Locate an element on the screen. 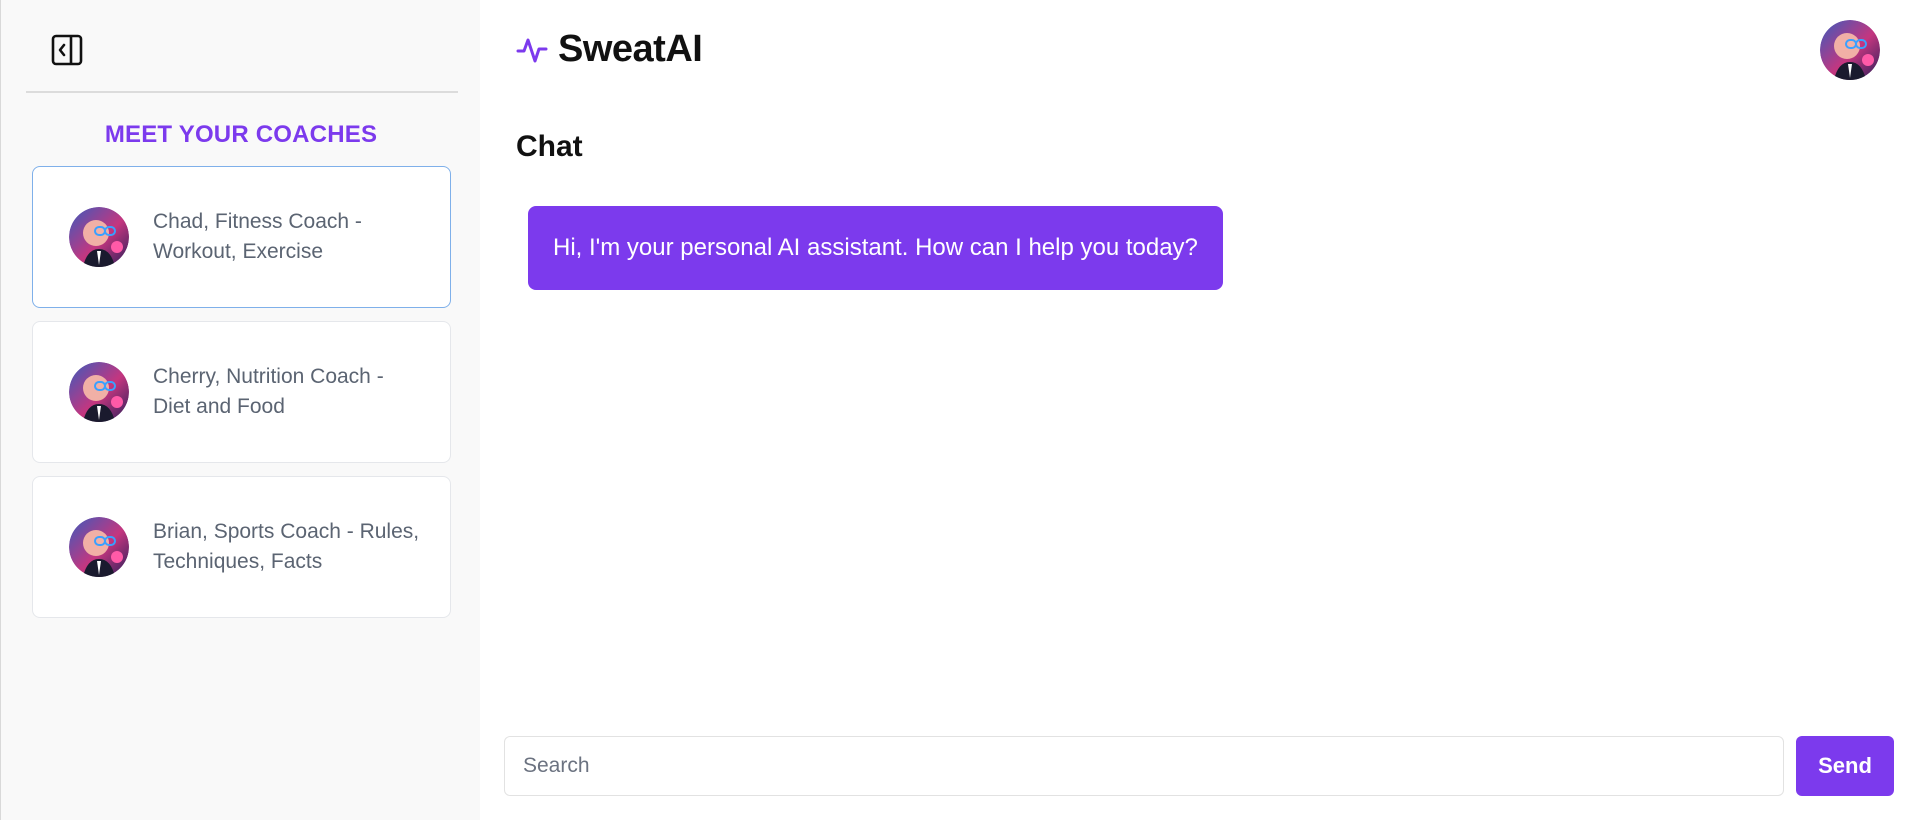  coach-card-chad: Chad, Fitness Coach - Workout, Exercise is located at coordinates (241, 237).